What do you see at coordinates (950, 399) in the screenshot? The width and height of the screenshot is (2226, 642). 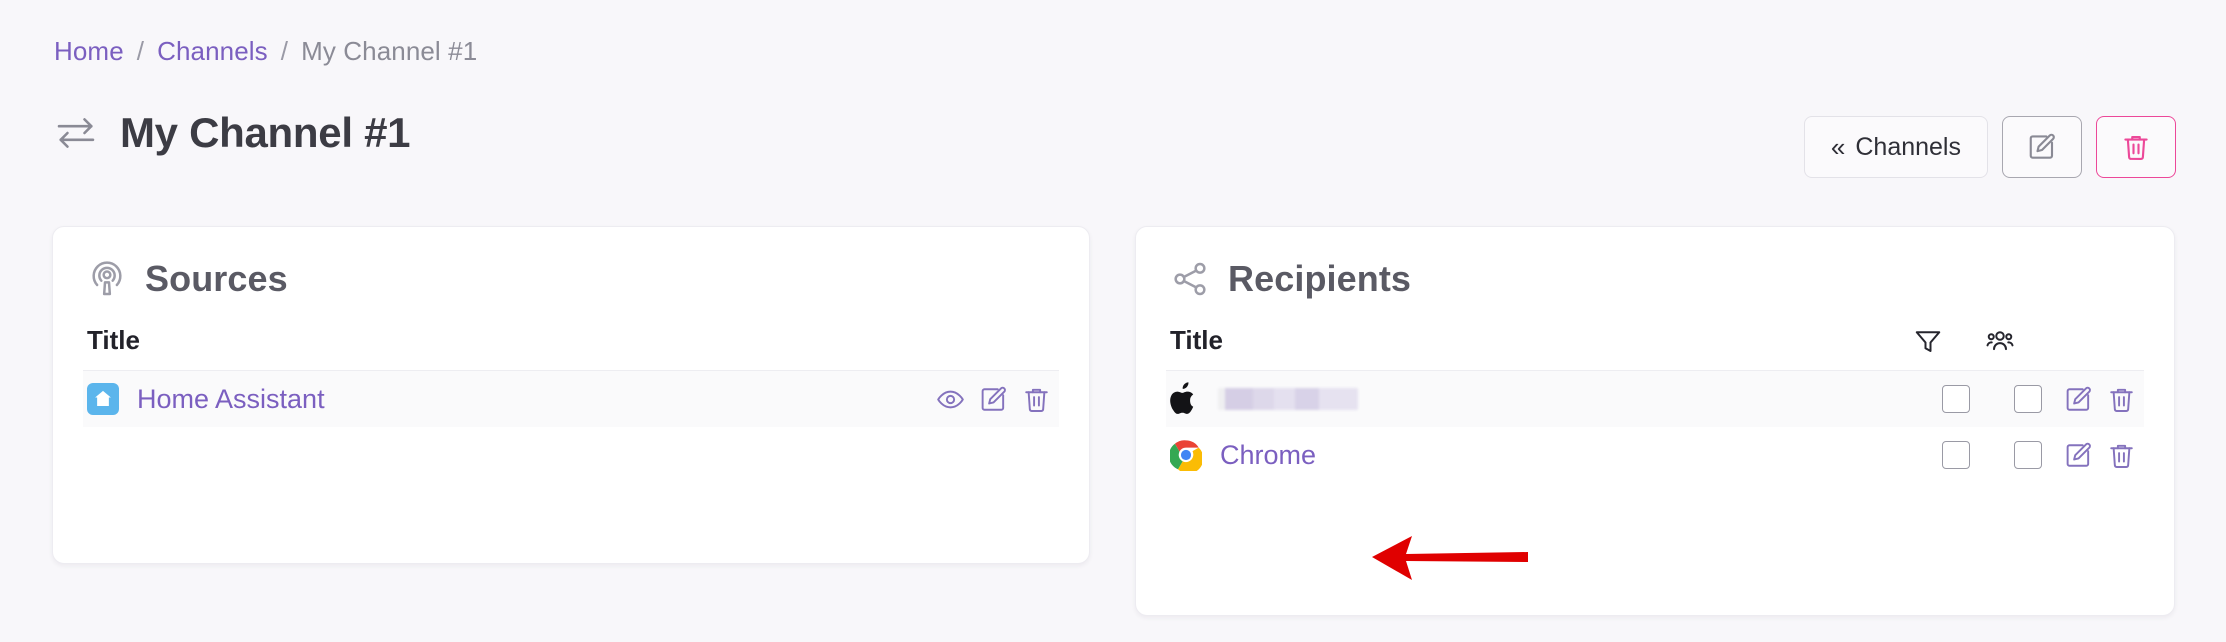 I see `eye-icon` at bounding box center [950, 399].